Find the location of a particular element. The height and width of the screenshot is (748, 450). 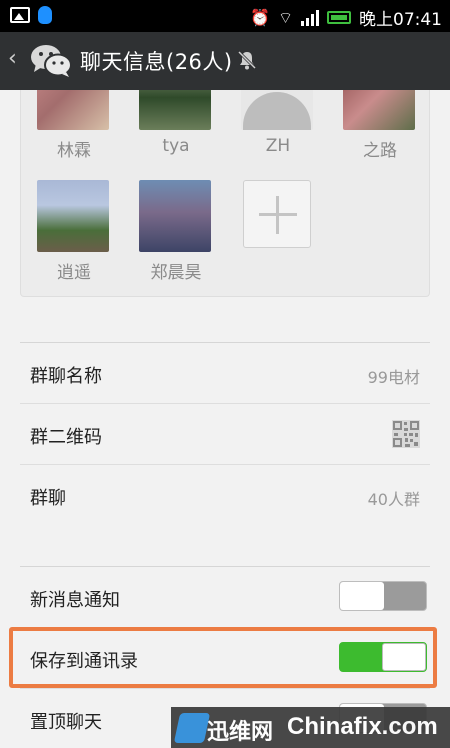

alarm-icon: ⏰ is located at coordinates (260, 17).